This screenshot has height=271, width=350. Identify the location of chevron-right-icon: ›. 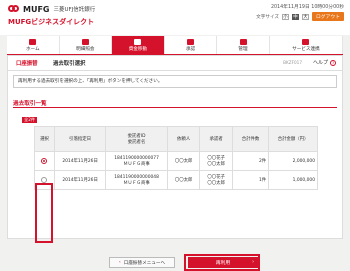
(253, 262).